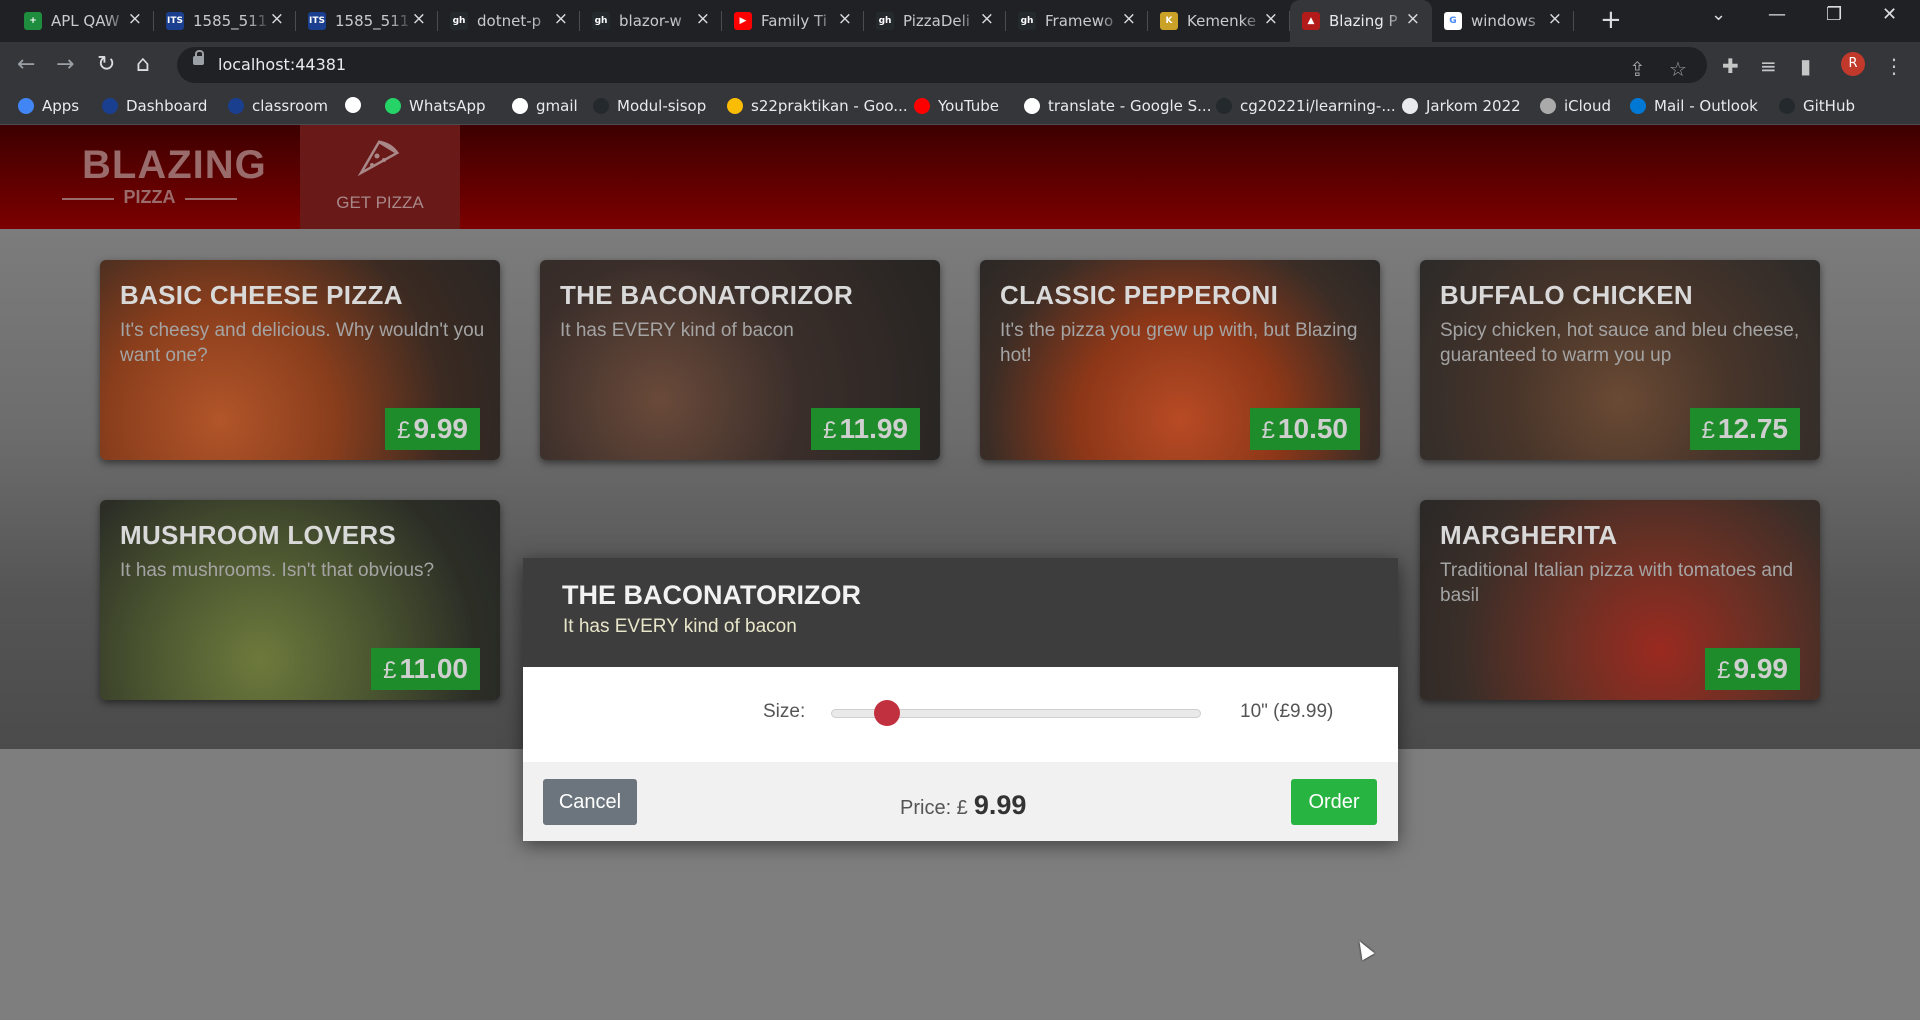 This screenshot has width=1920, height=1020. I want to click on tab-title: windows, so click(1503, 21).